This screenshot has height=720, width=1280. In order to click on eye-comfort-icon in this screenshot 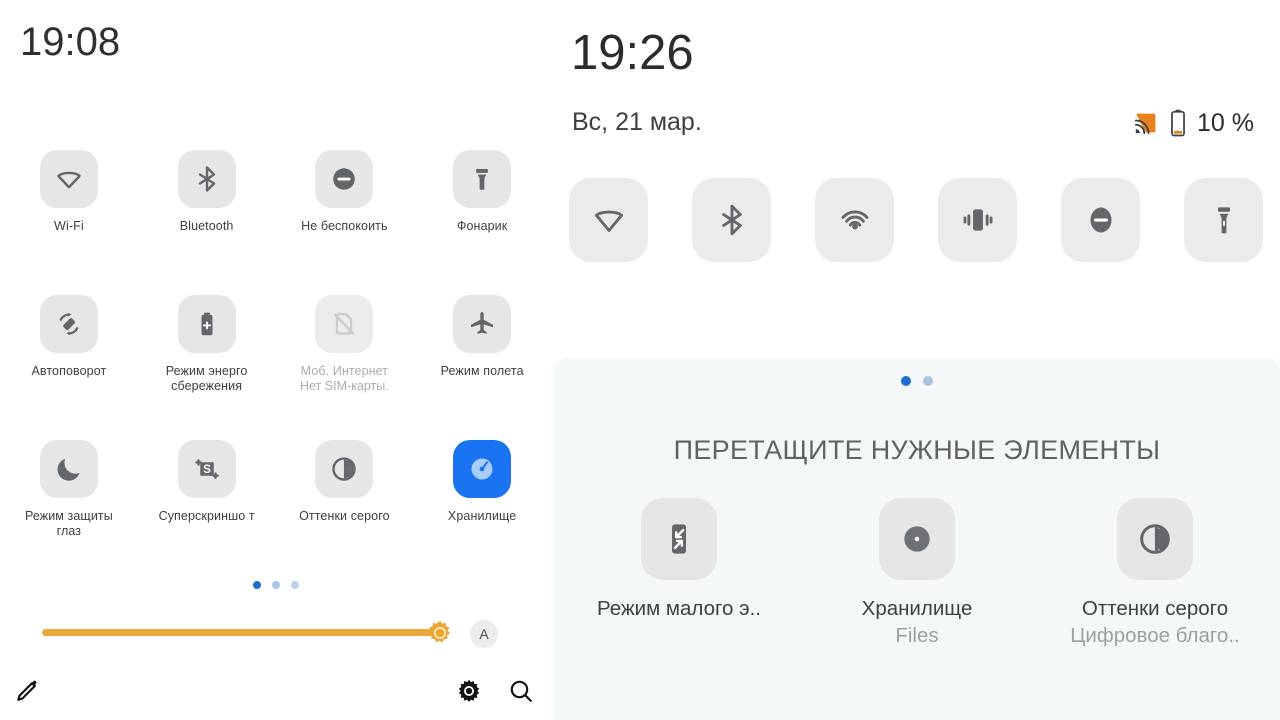, I will do `click(68, 469)`.